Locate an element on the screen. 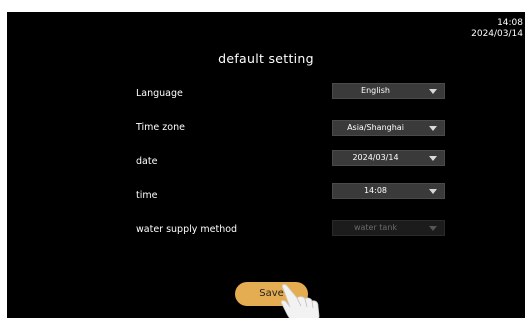  timezone-label: Time zone is located at coordinates (160, 127).